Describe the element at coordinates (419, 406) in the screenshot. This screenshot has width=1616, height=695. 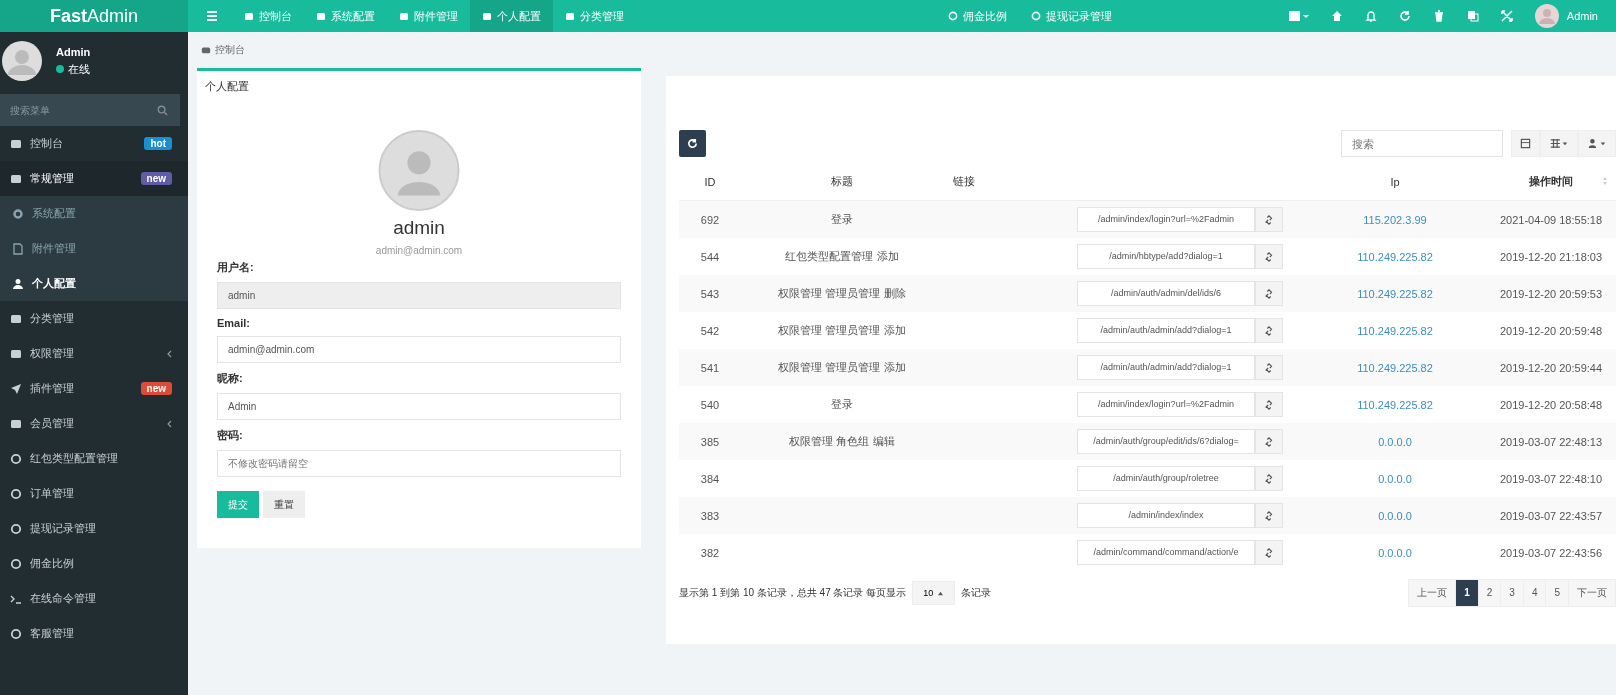
I see `input-field: Admin` at that location.